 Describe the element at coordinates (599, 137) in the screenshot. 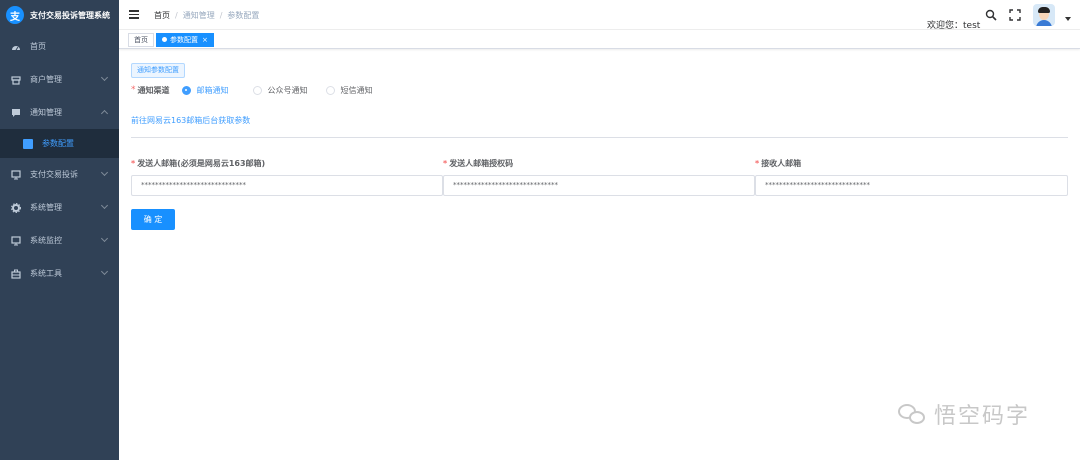

I see `divider` at that location.